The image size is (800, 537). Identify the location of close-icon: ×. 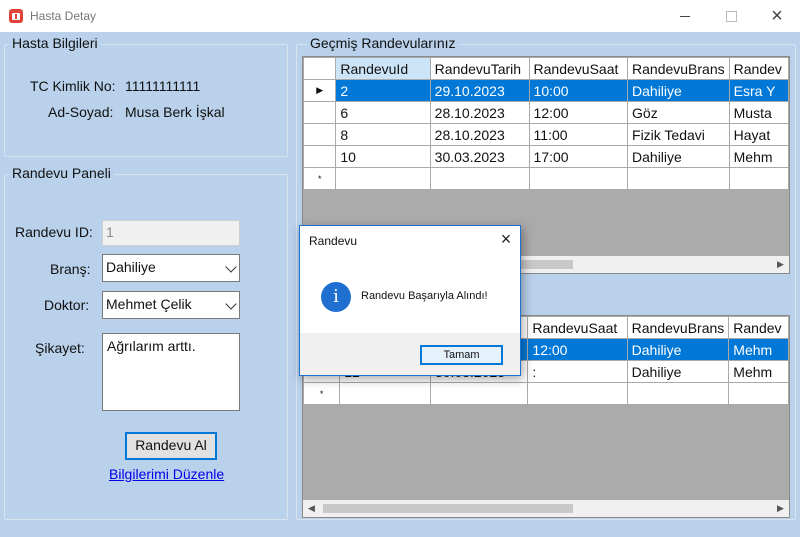
(506, 239).